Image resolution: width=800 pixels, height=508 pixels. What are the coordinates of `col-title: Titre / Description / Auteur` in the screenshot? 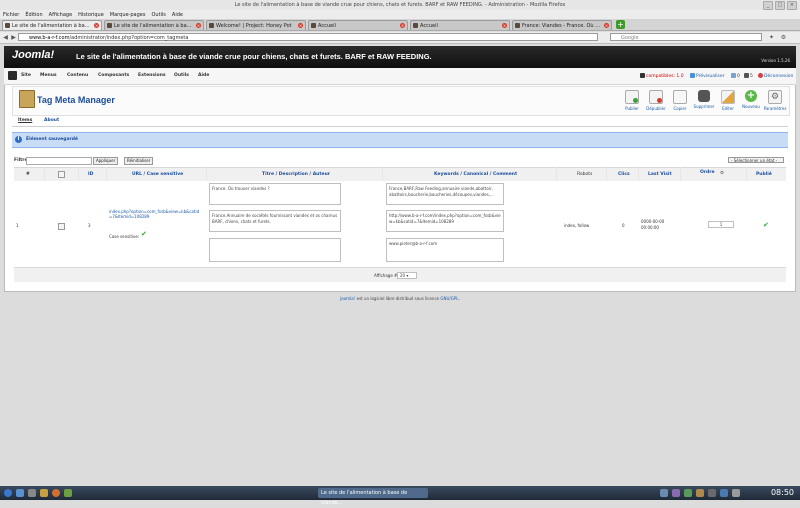 It's located at (296, 174).